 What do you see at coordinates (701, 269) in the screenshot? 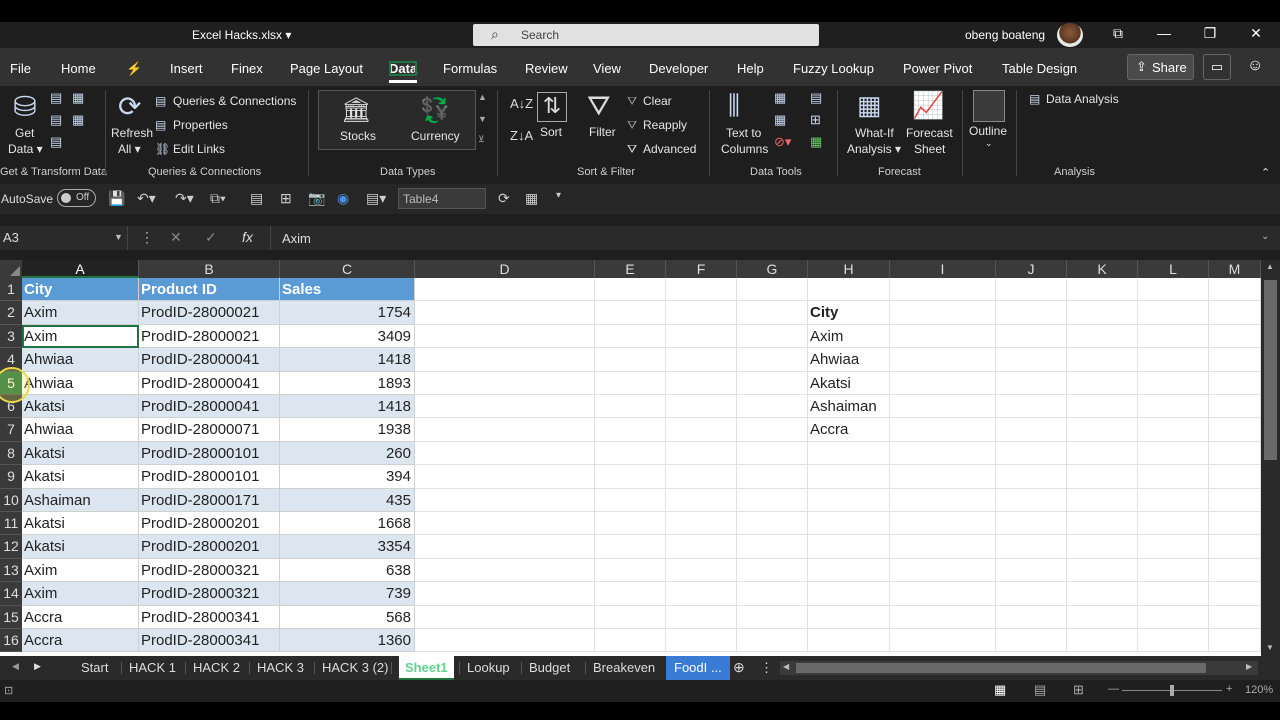
I see `column-header-f: F` at bounding box center [701, 269].